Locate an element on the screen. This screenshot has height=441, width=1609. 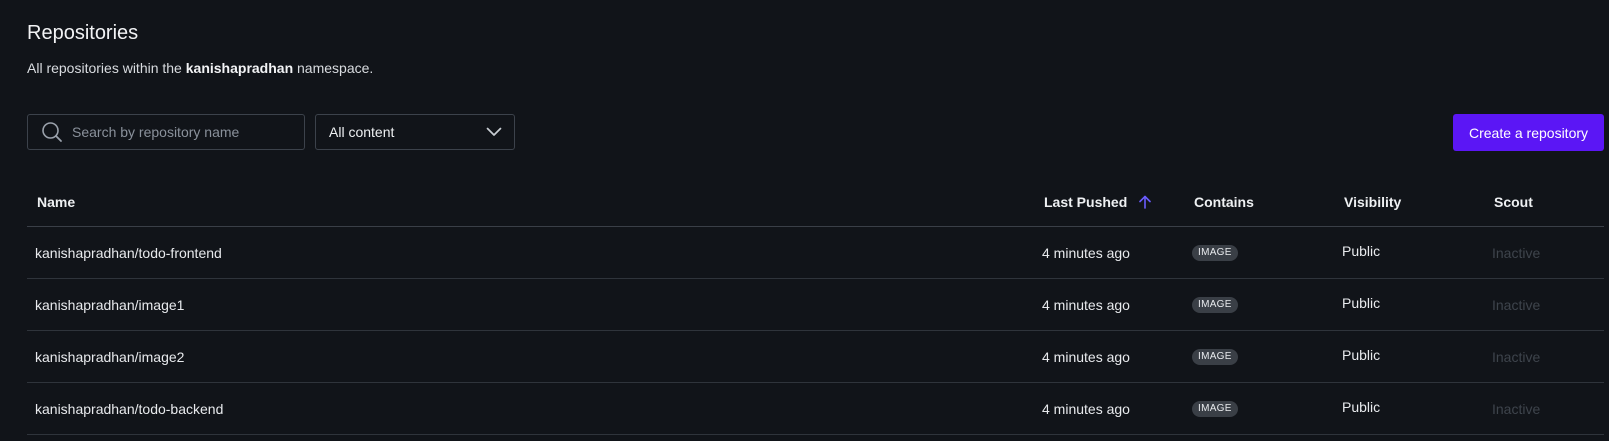
search-box is located at coordinates (166, 132).